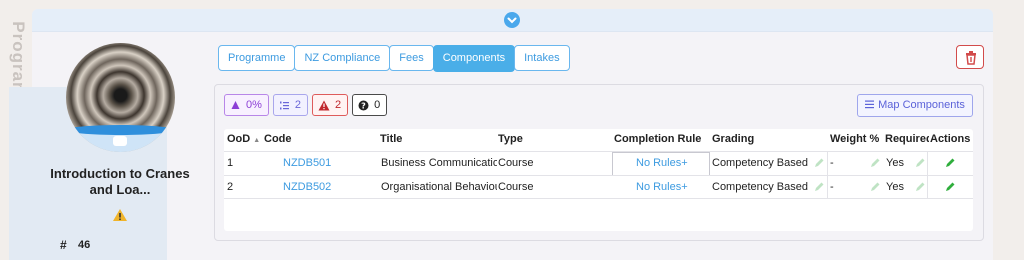 This screenshot has width=1024, height=260. What do you see at coordinates (307, 163) in the screenshot?
I see `code-link: NZDB501` at bounding box center [307, 163].